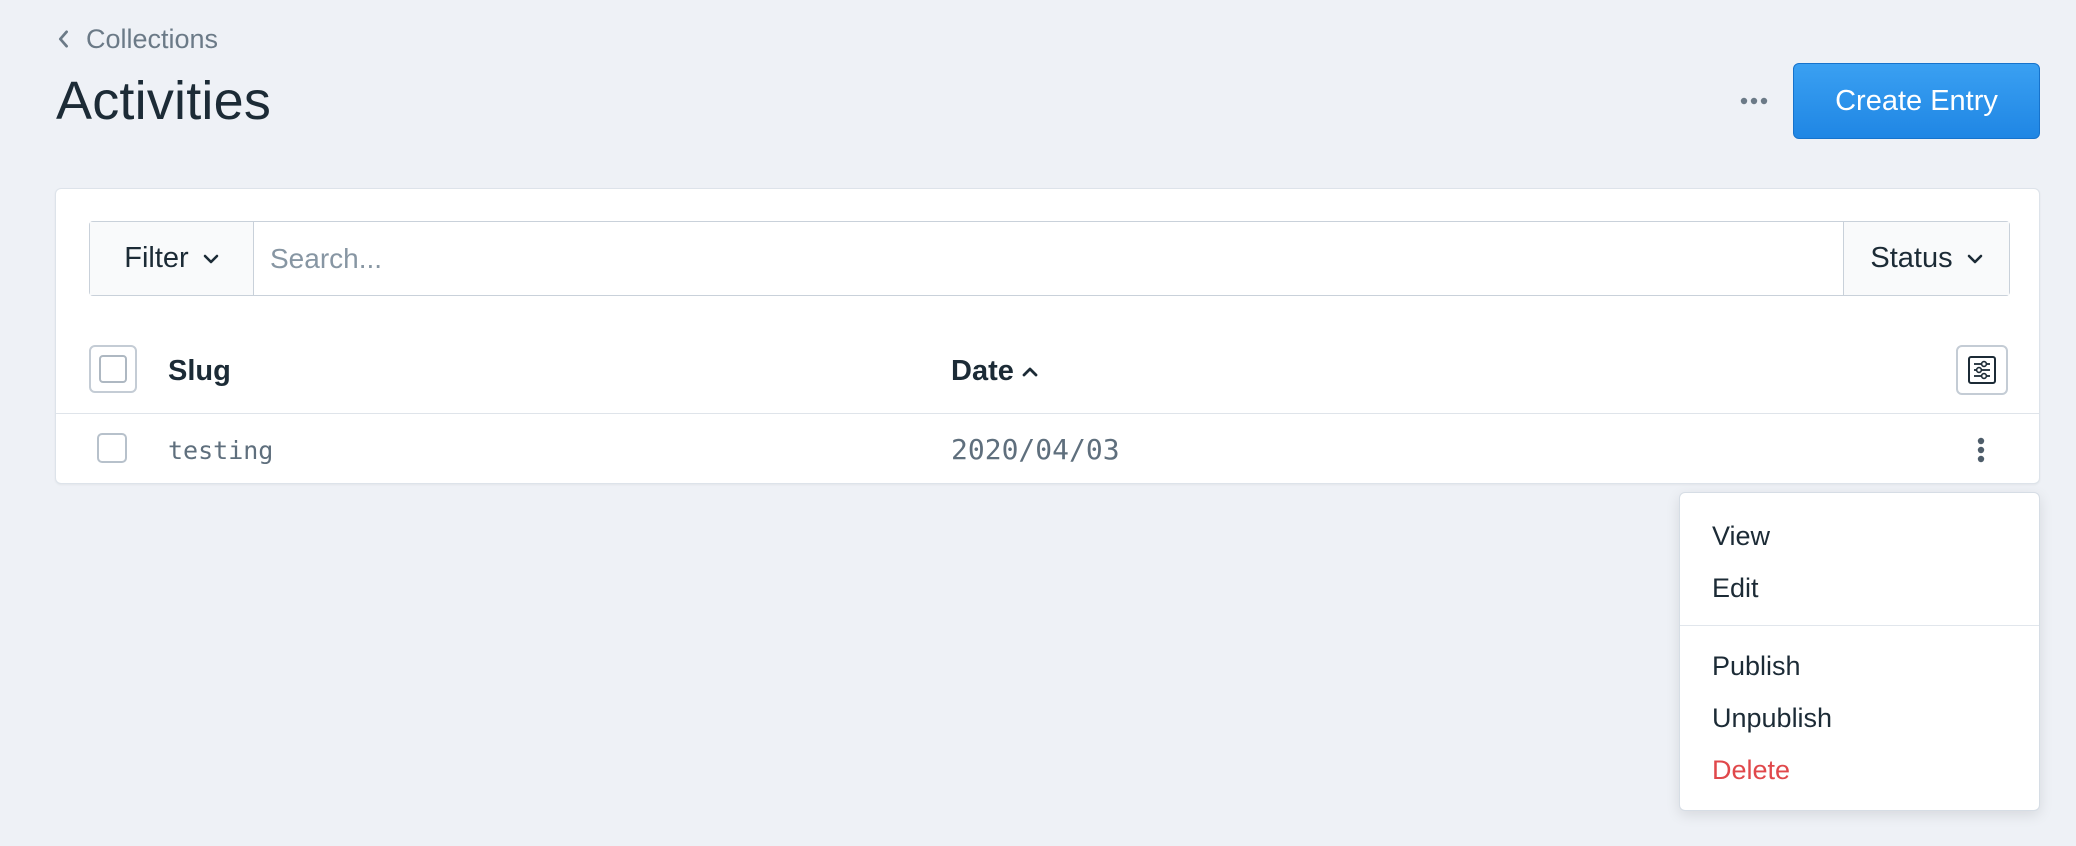 The height and width of the screenshot is (846, 2076). Describe the element at coordinates (1030, 371) in the screenshot. I see `chevron-up-icon` at that location.